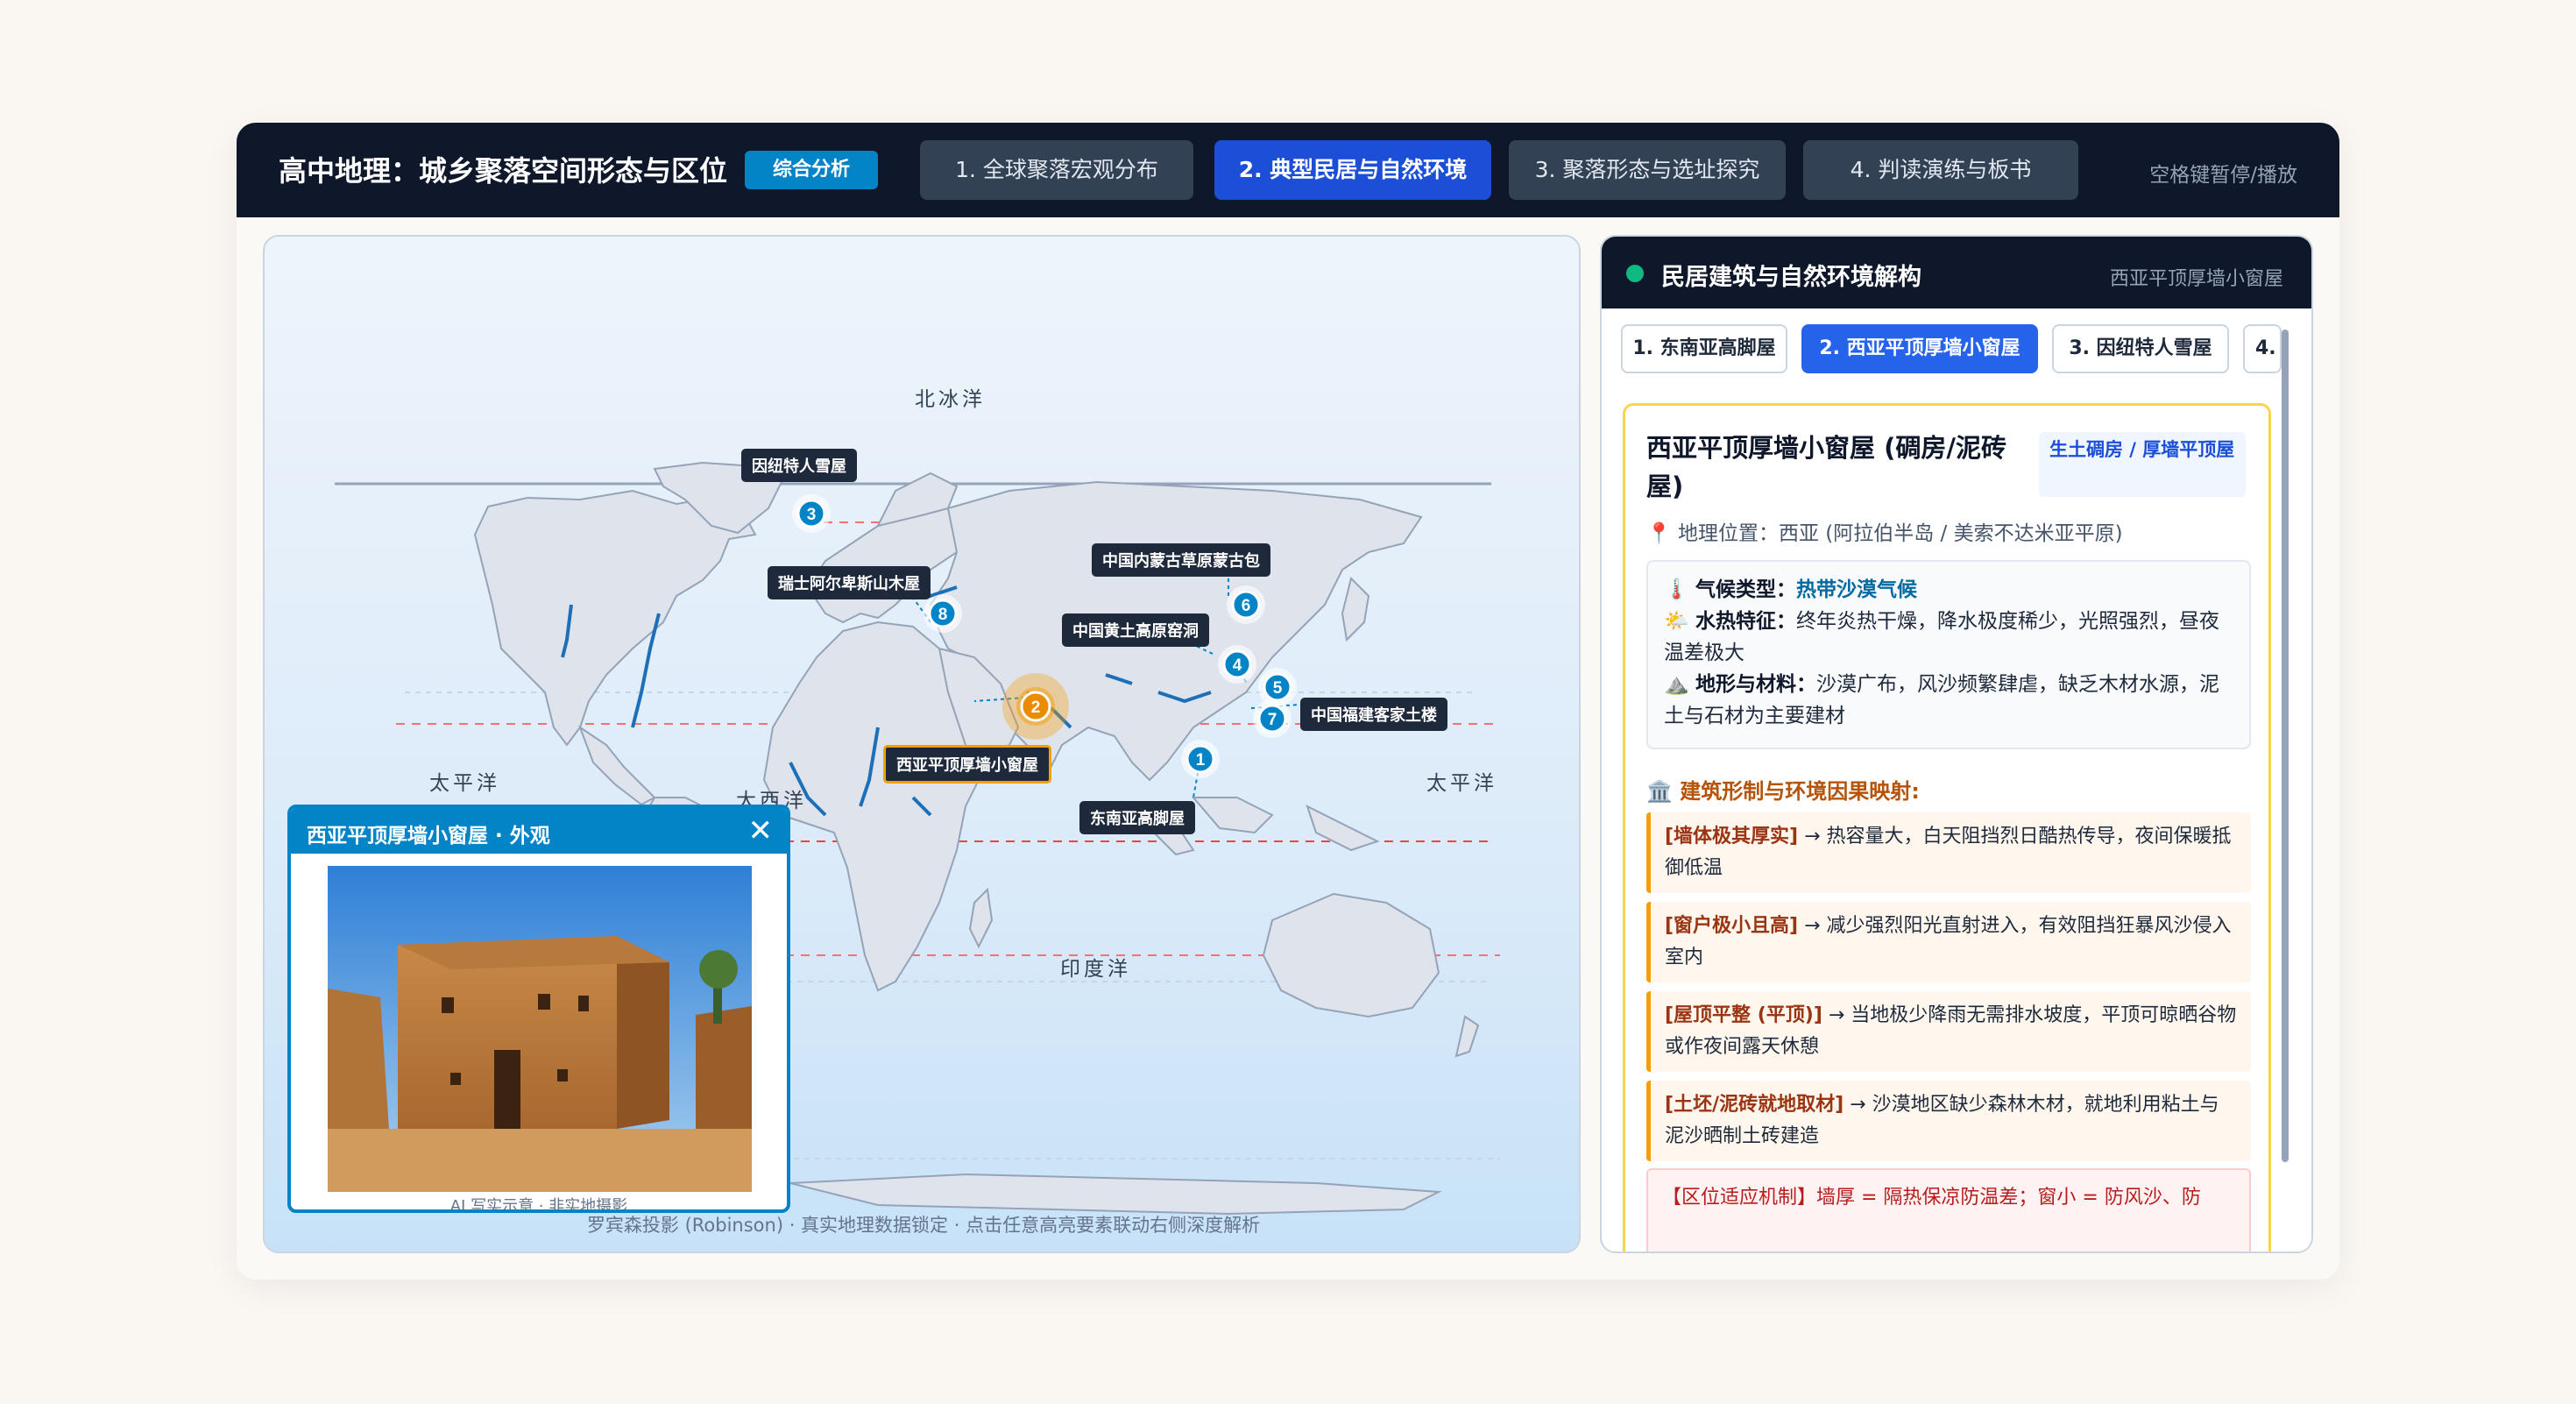 The width and height of the screenshot is (2576, 1404). I want to click on pin-6: 6, so click(1246, 604).